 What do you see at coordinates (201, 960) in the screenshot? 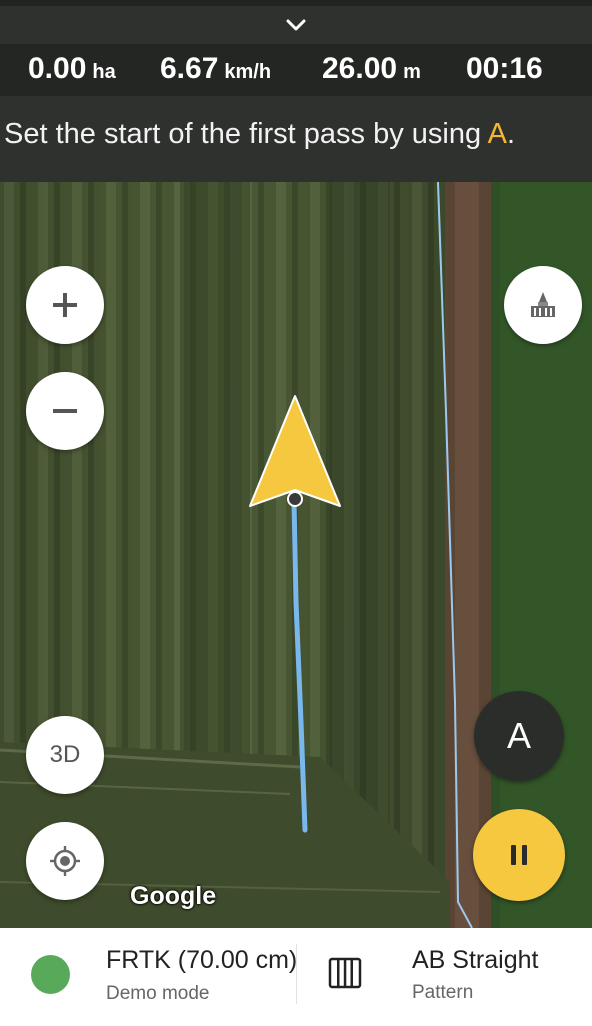
I see `gps-title: FRTK (70.00 cm)` at bounding box center [201, 960].